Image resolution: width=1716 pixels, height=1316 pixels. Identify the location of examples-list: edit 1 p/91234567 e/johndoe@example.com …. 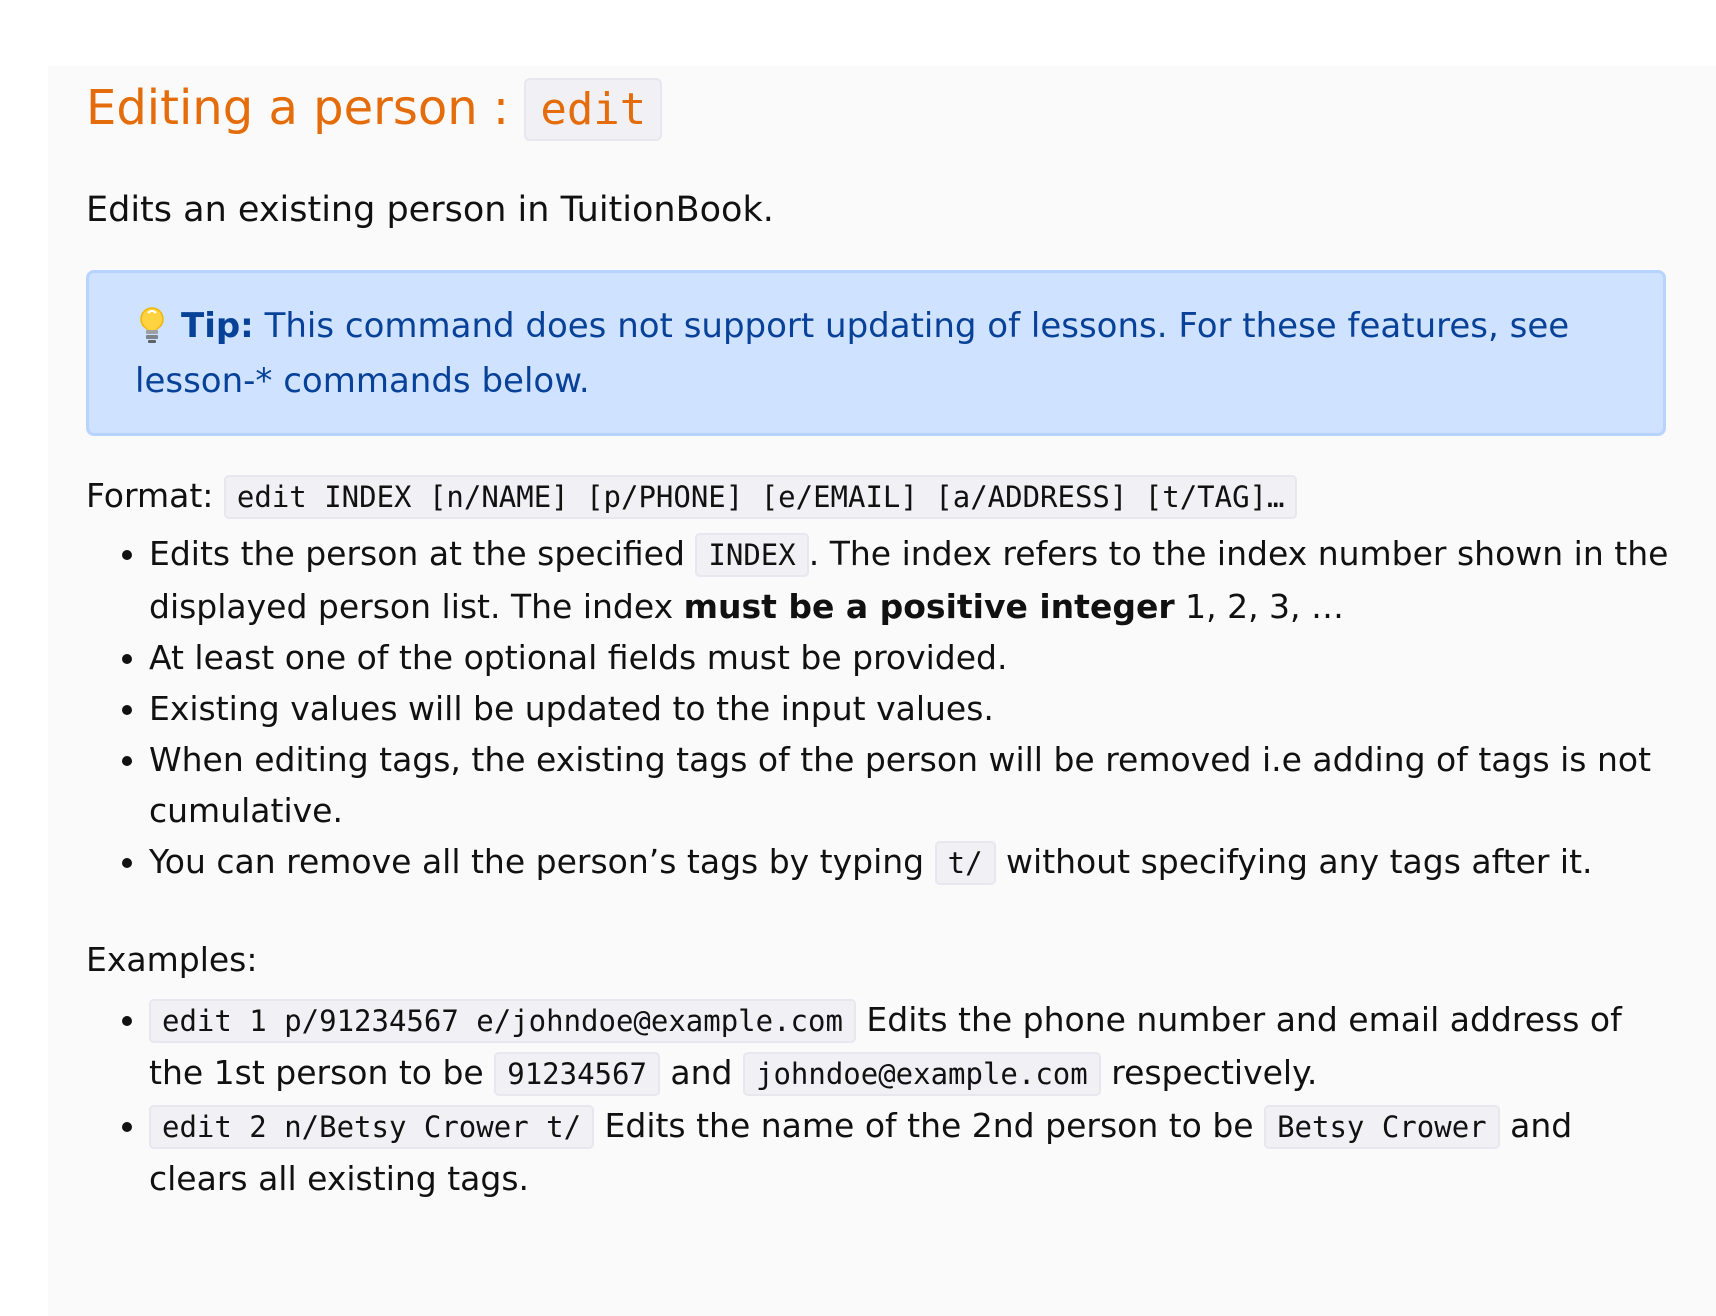
(877, 1099).